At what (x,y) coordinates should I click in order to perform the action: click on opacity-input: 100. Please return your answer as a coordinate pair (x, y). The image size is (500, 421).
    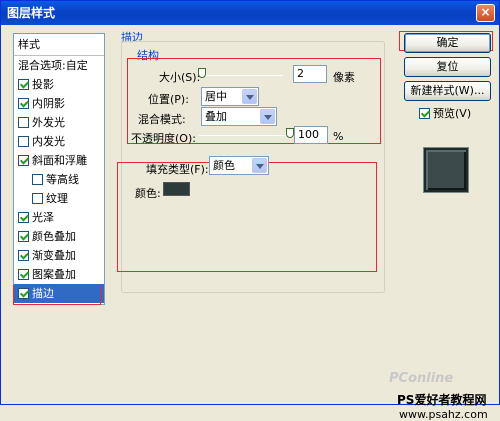
    Looking at the image, I should click on (311, 135).